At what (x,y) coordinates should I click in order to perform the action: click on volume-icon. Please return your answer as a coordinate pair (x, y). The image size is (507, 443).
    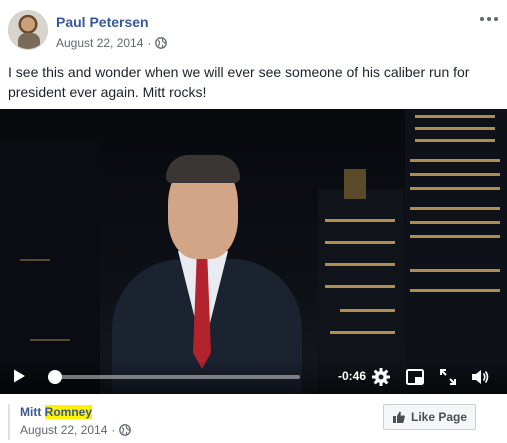
    Looking at the image, I should click on (480, 377).